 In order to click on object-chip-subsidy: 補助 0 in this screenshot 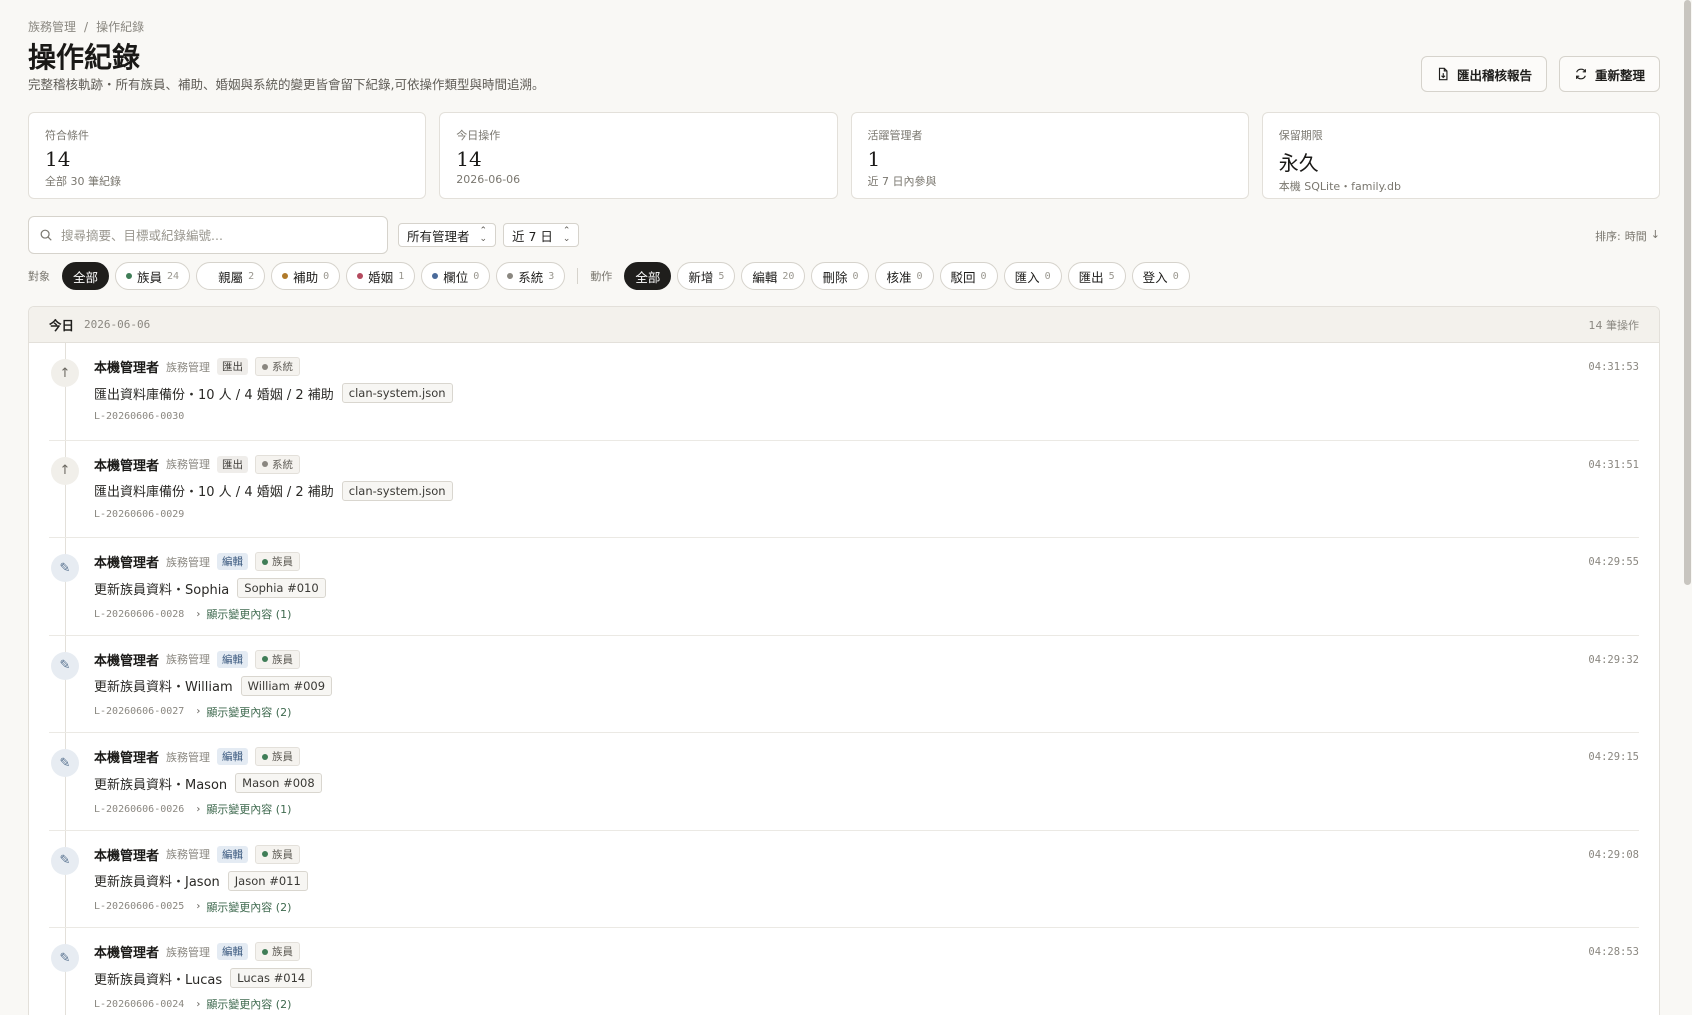, I will do `click(306, 276)`.